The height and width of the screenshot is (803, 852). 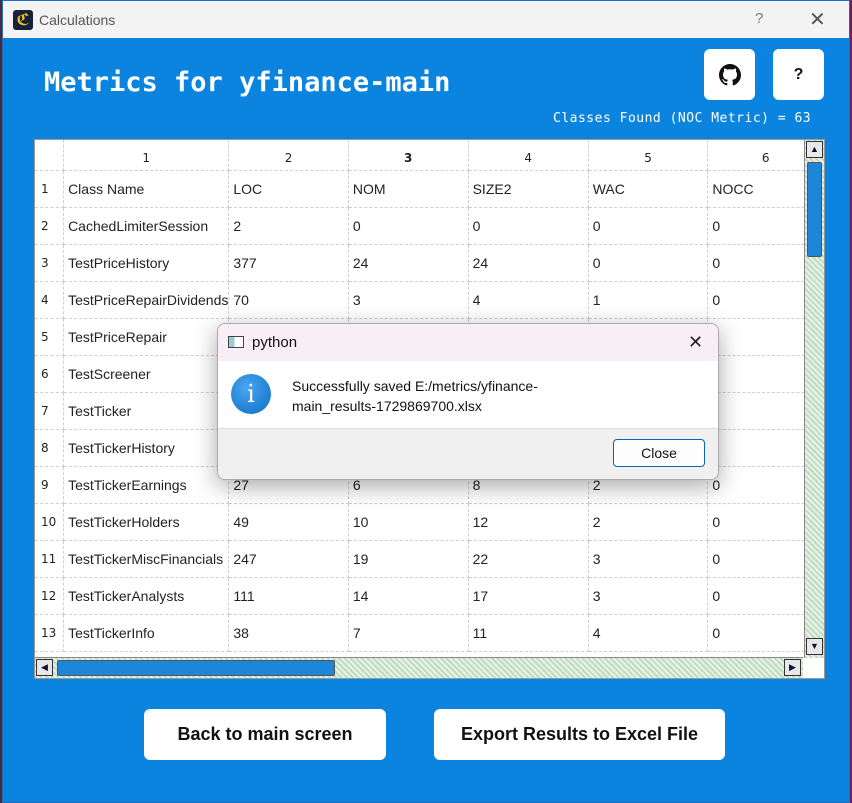 I want to click on table-row: 3 TestPriceHistory 377 24 24 0 0, so click(x=429, y=263).